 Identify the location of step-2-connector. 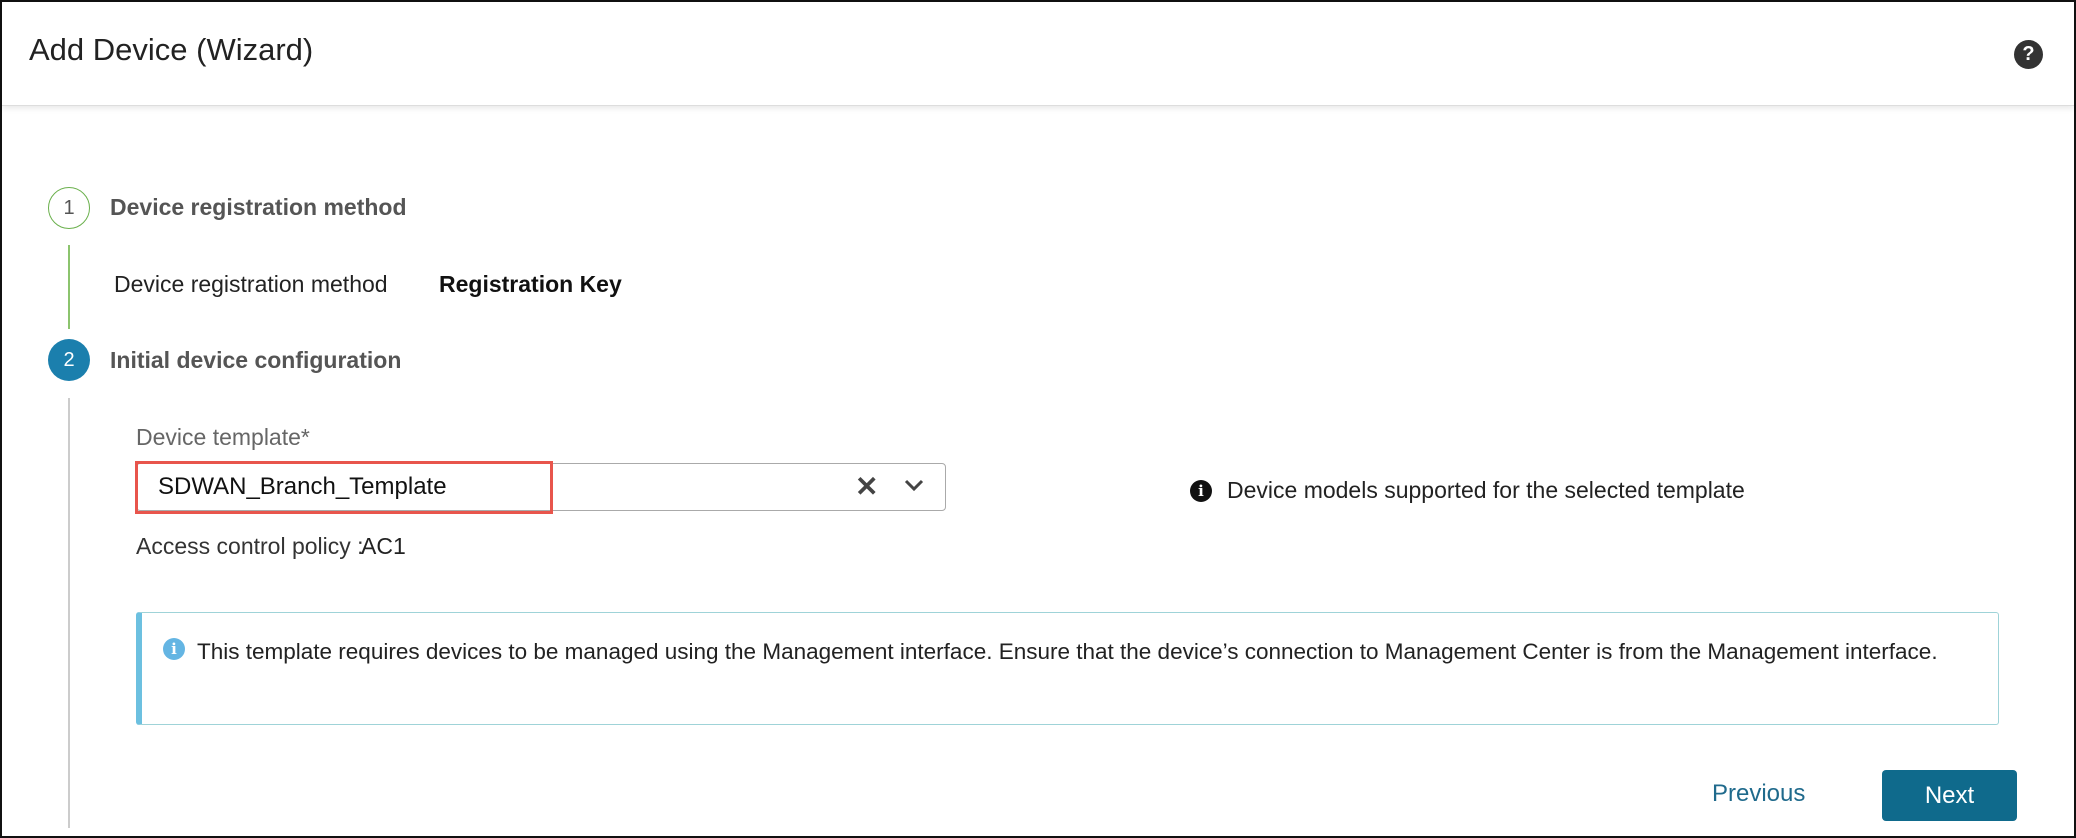
(69, 613).